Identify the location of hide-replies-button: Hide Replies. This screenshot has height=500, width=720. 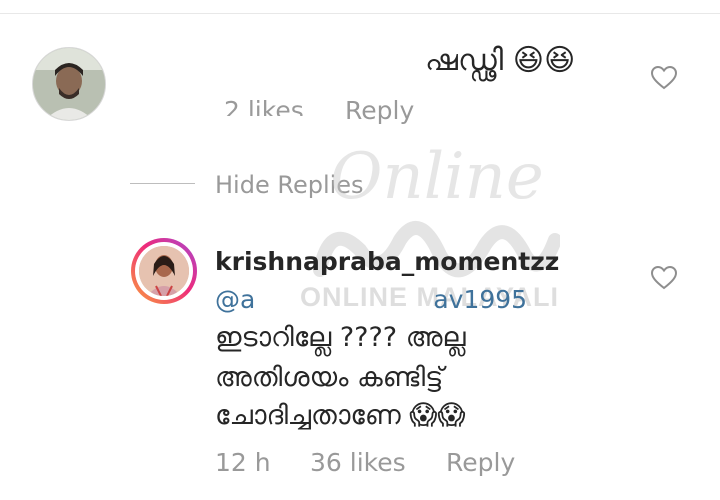
(289, 185).